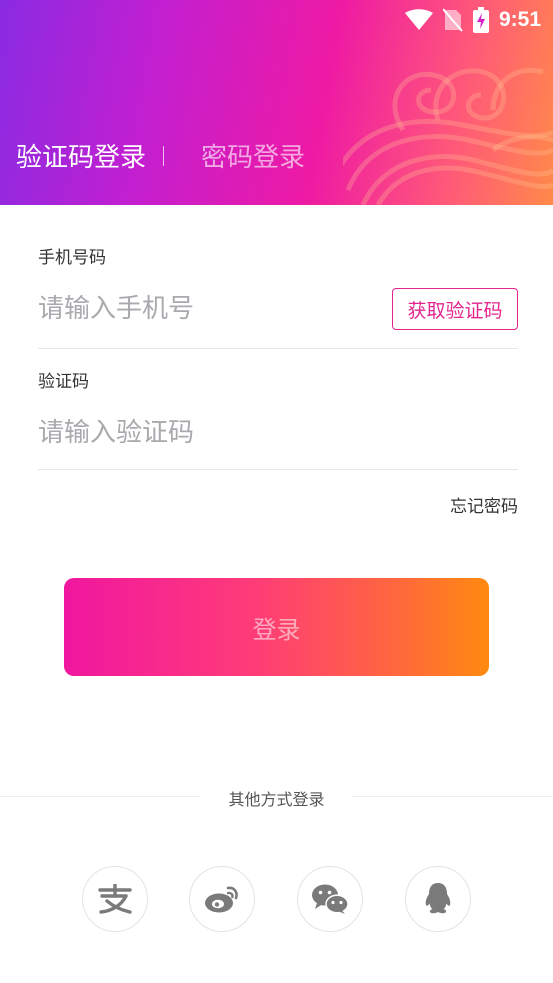 This screenshot has width=553, height=983. What do you see at coordinates (72, 258) in the screenshot?
I see `phone-label: 手机号码` at bounding box center [72, 258].